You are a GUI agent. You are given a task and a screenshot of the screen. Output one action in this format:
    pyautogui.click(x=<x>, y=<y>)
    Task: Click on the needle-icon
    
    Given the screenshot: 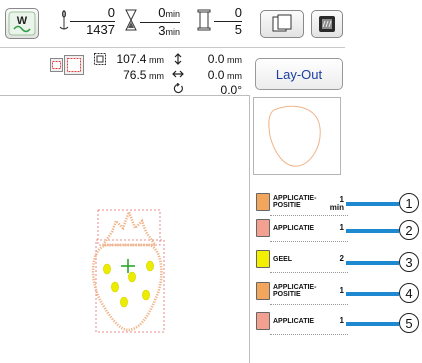 What is the action you would take?
    pyautogui.click(x=64, y=20)
    